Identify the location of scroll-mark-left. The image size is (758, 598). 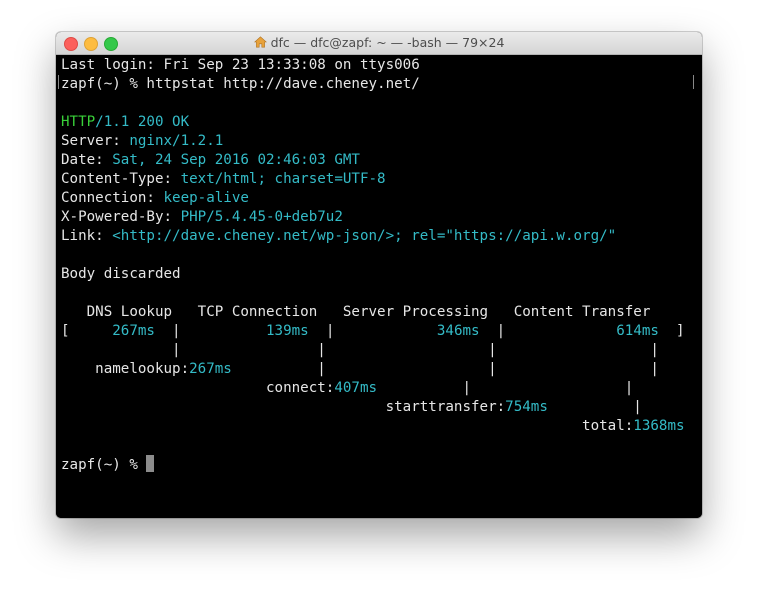
(58, 82).